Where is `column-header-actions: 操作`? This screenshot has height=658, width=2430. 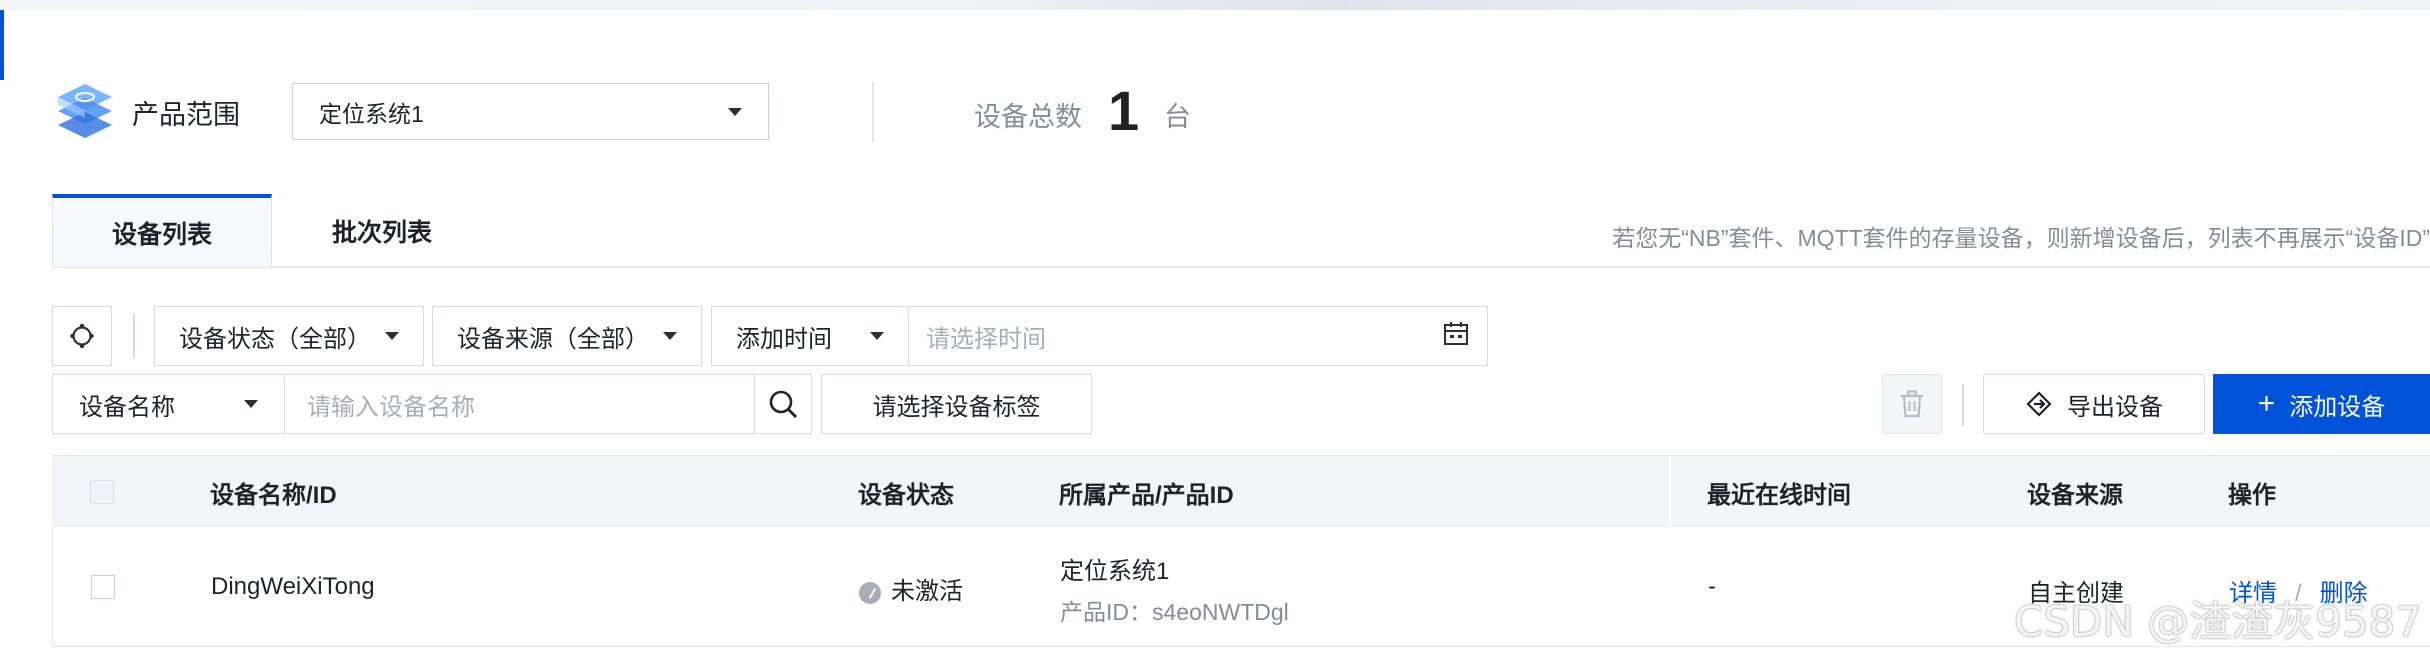
column-header-actions: 操作 is located at coordinates (2252, 495).